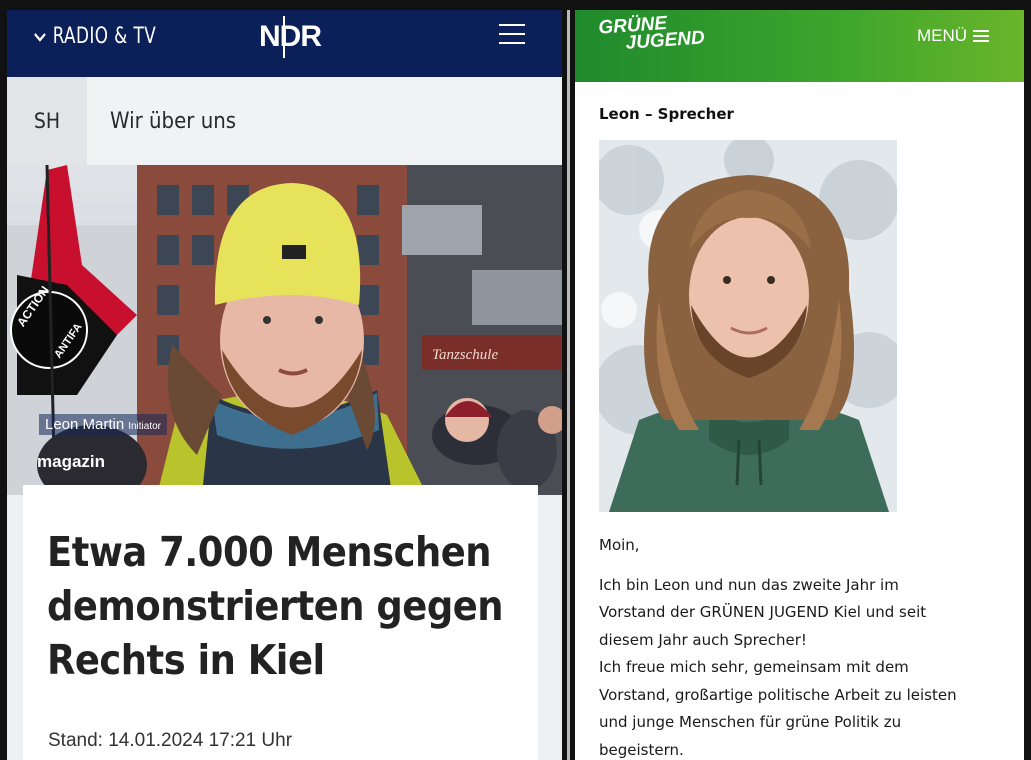 This screenshot has height=760, width=1031. I want to click on portrait-illustration, so click(748, 326).